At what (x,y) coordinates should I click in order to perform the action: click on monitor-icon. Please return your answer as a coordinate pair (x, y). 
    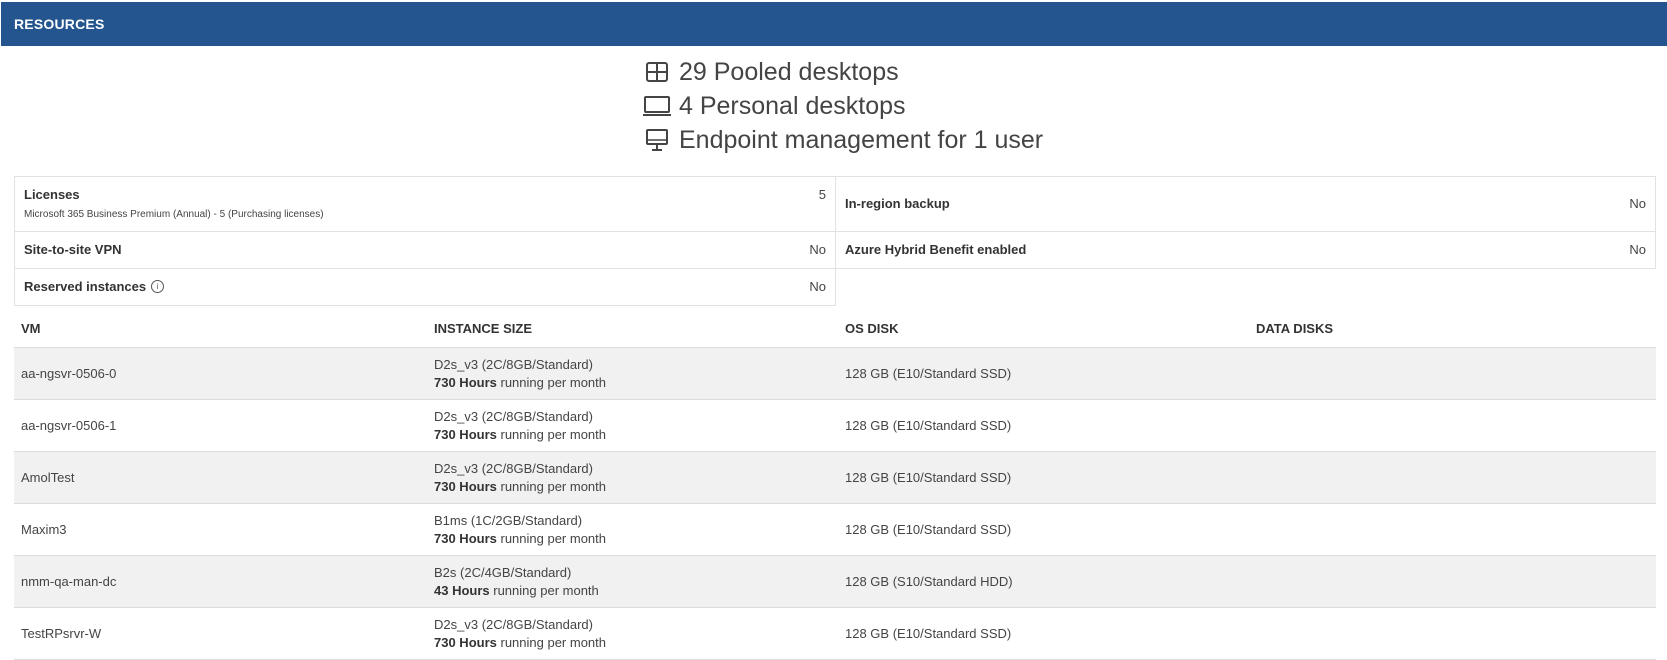
    Looking at the image, I should click on (657, 106).